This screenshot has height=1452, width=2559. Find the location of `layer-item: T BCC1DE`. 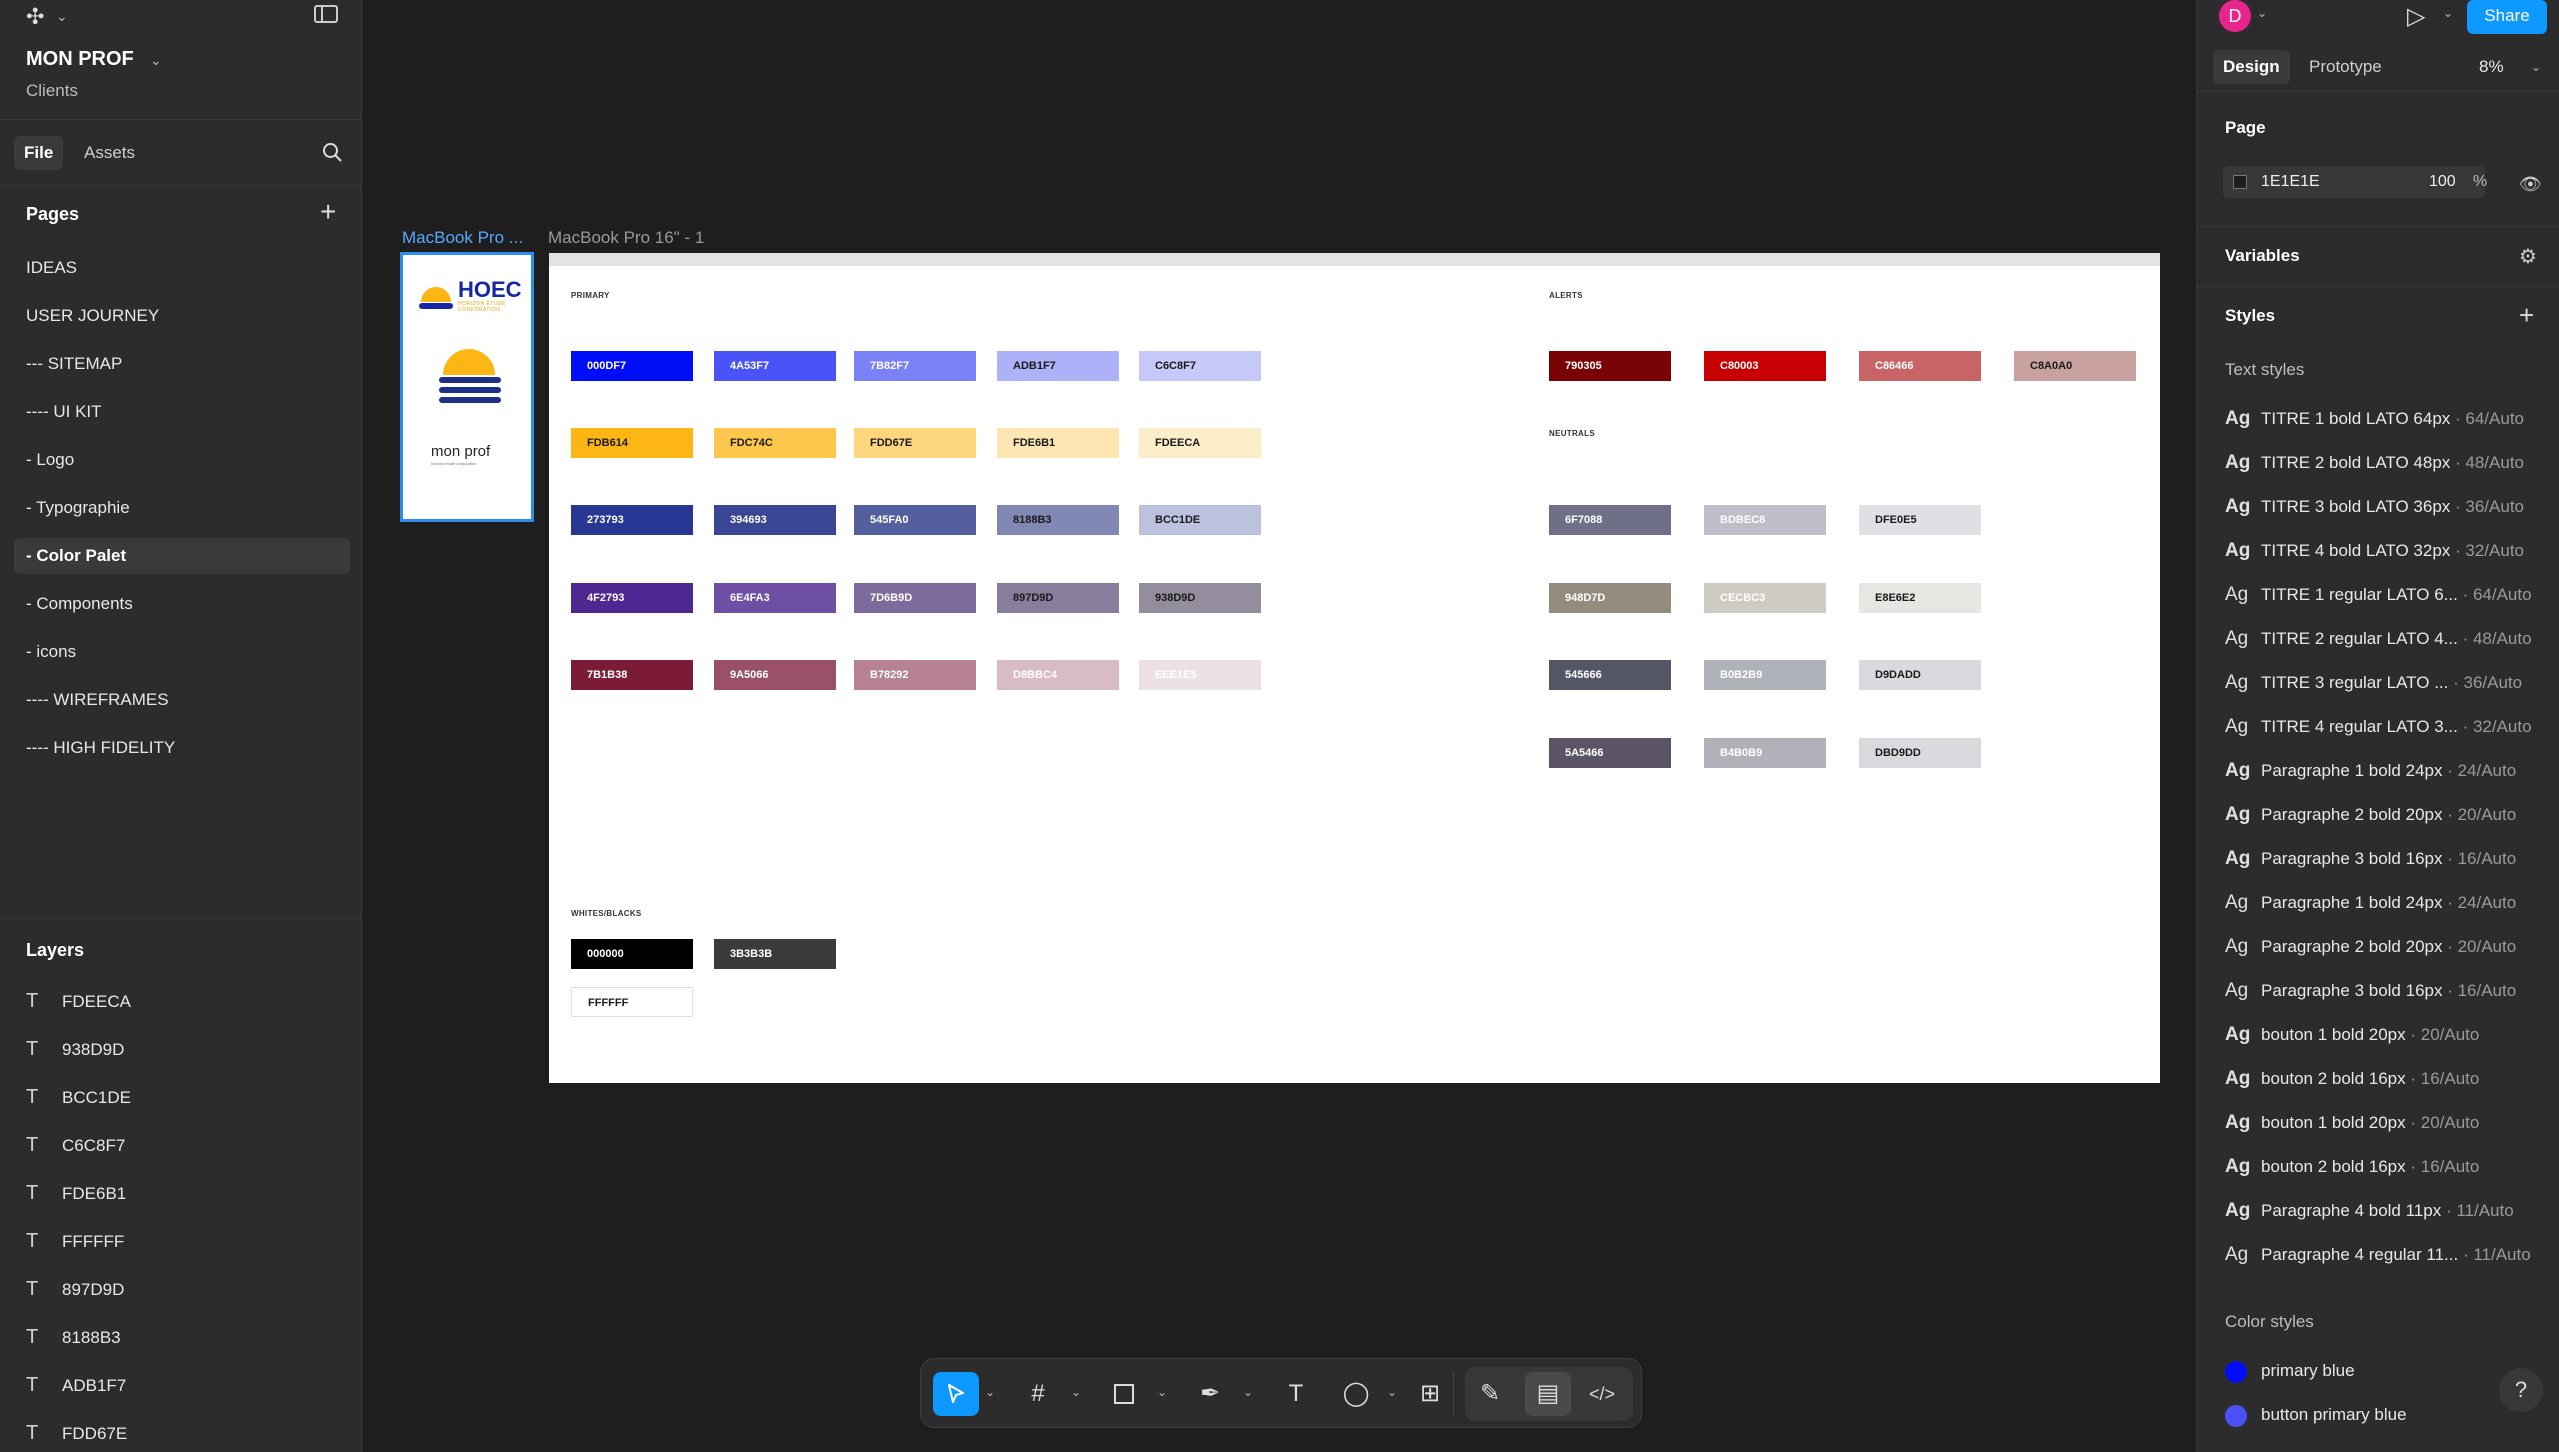

layer-item: T BCC1DE is located at coordinates (78, 1097).